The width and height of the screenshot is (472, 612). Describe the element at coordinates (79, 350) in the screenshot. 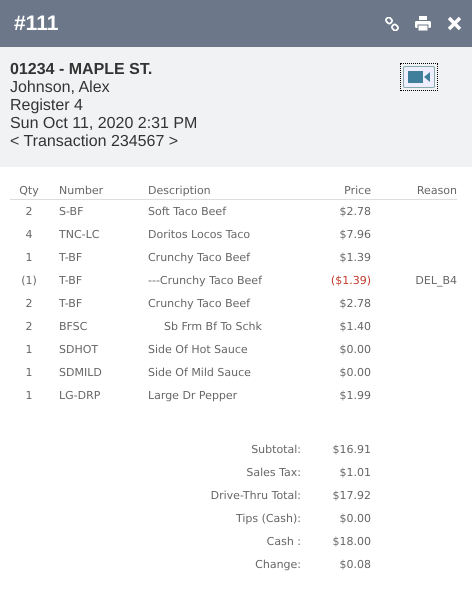

I see `number-cell-text: SDHOT` at that location.